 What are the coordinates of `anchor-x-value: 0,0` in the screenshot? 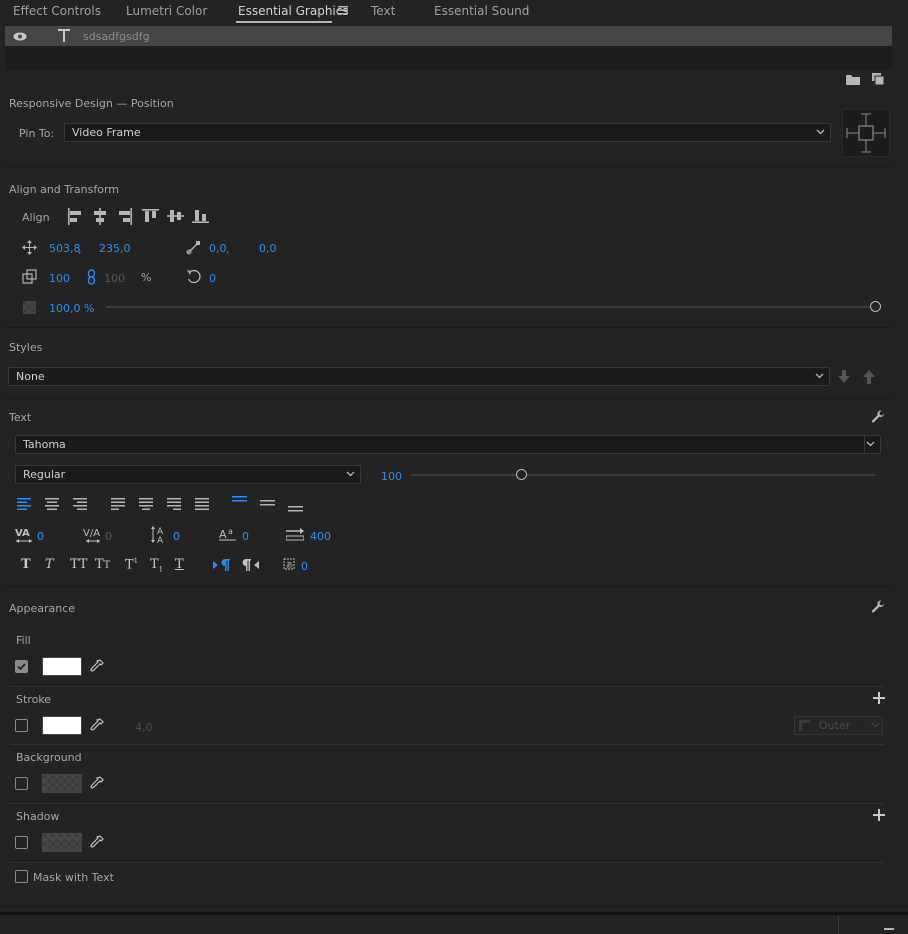 It's located at (218, 248).